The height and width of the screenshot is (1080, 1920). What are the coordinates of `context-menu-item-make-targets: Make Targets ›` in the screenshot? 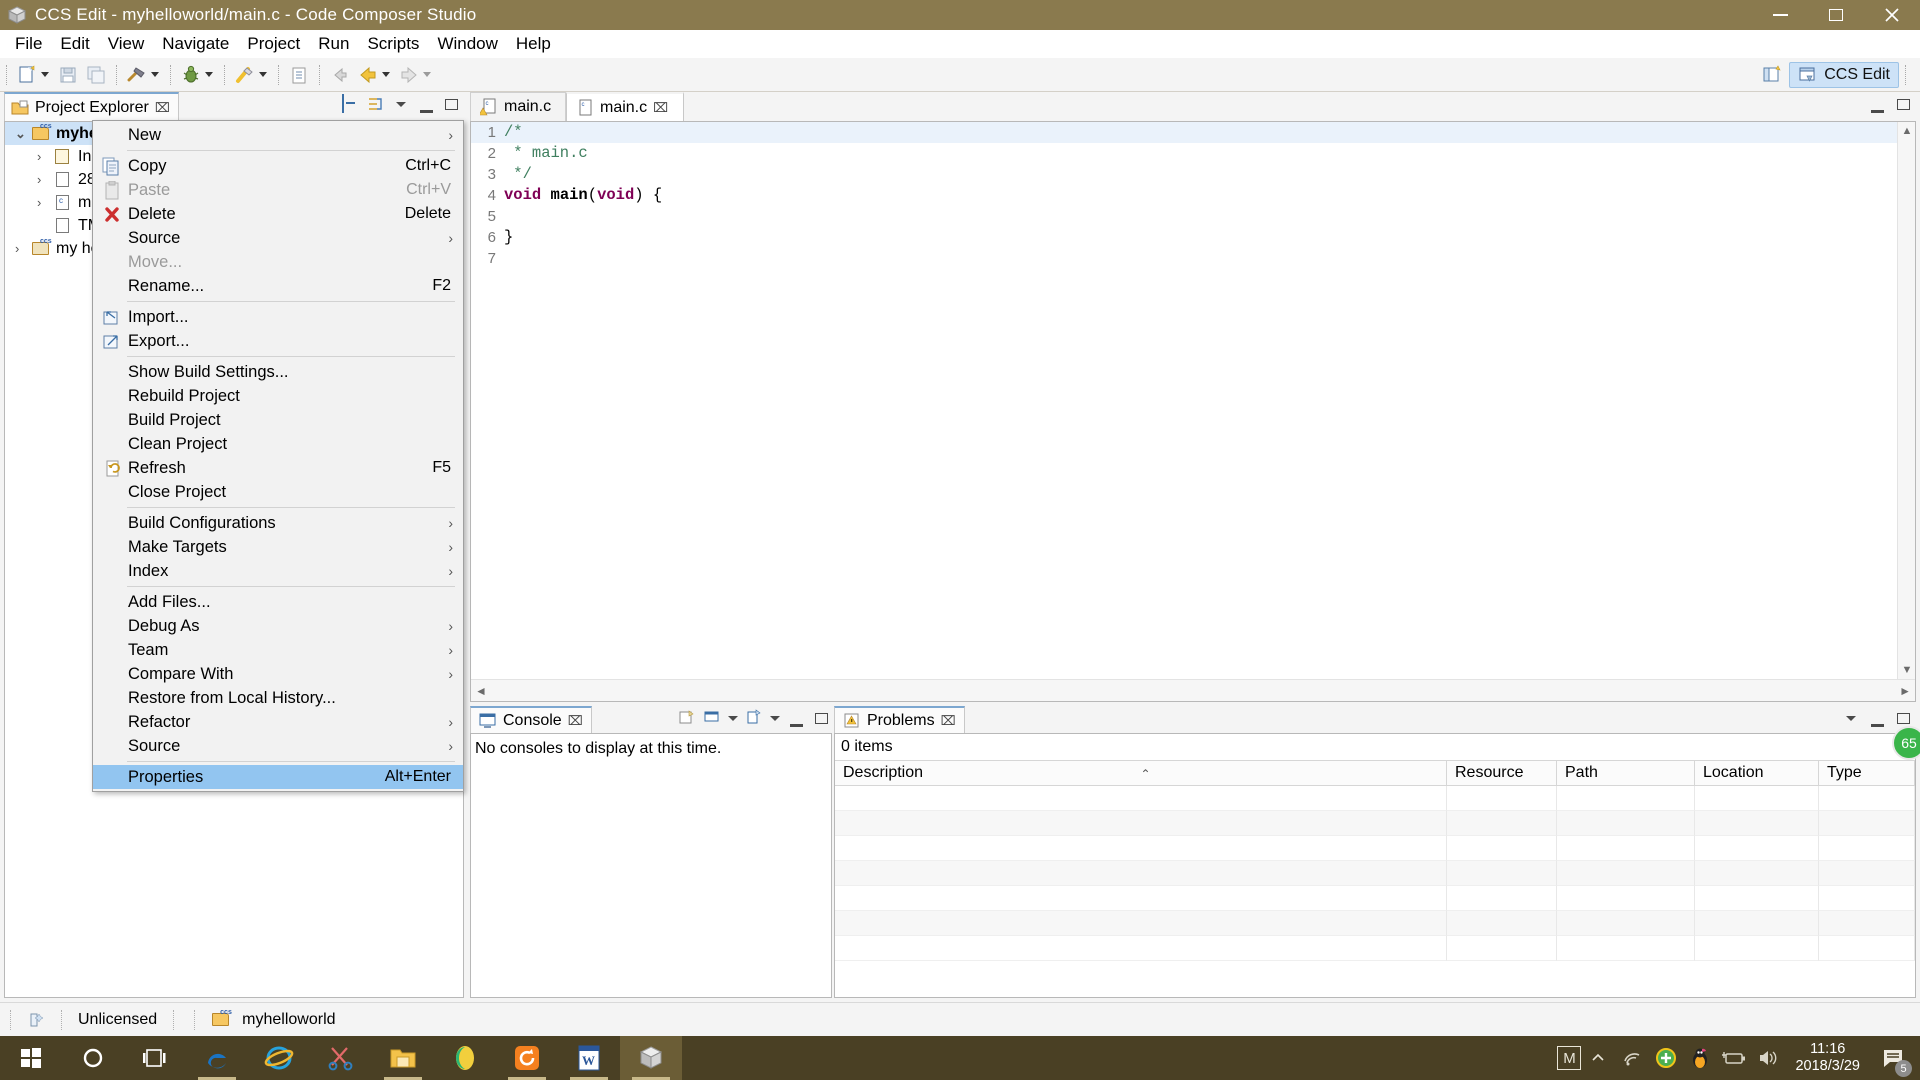 It's located at (278, 547).